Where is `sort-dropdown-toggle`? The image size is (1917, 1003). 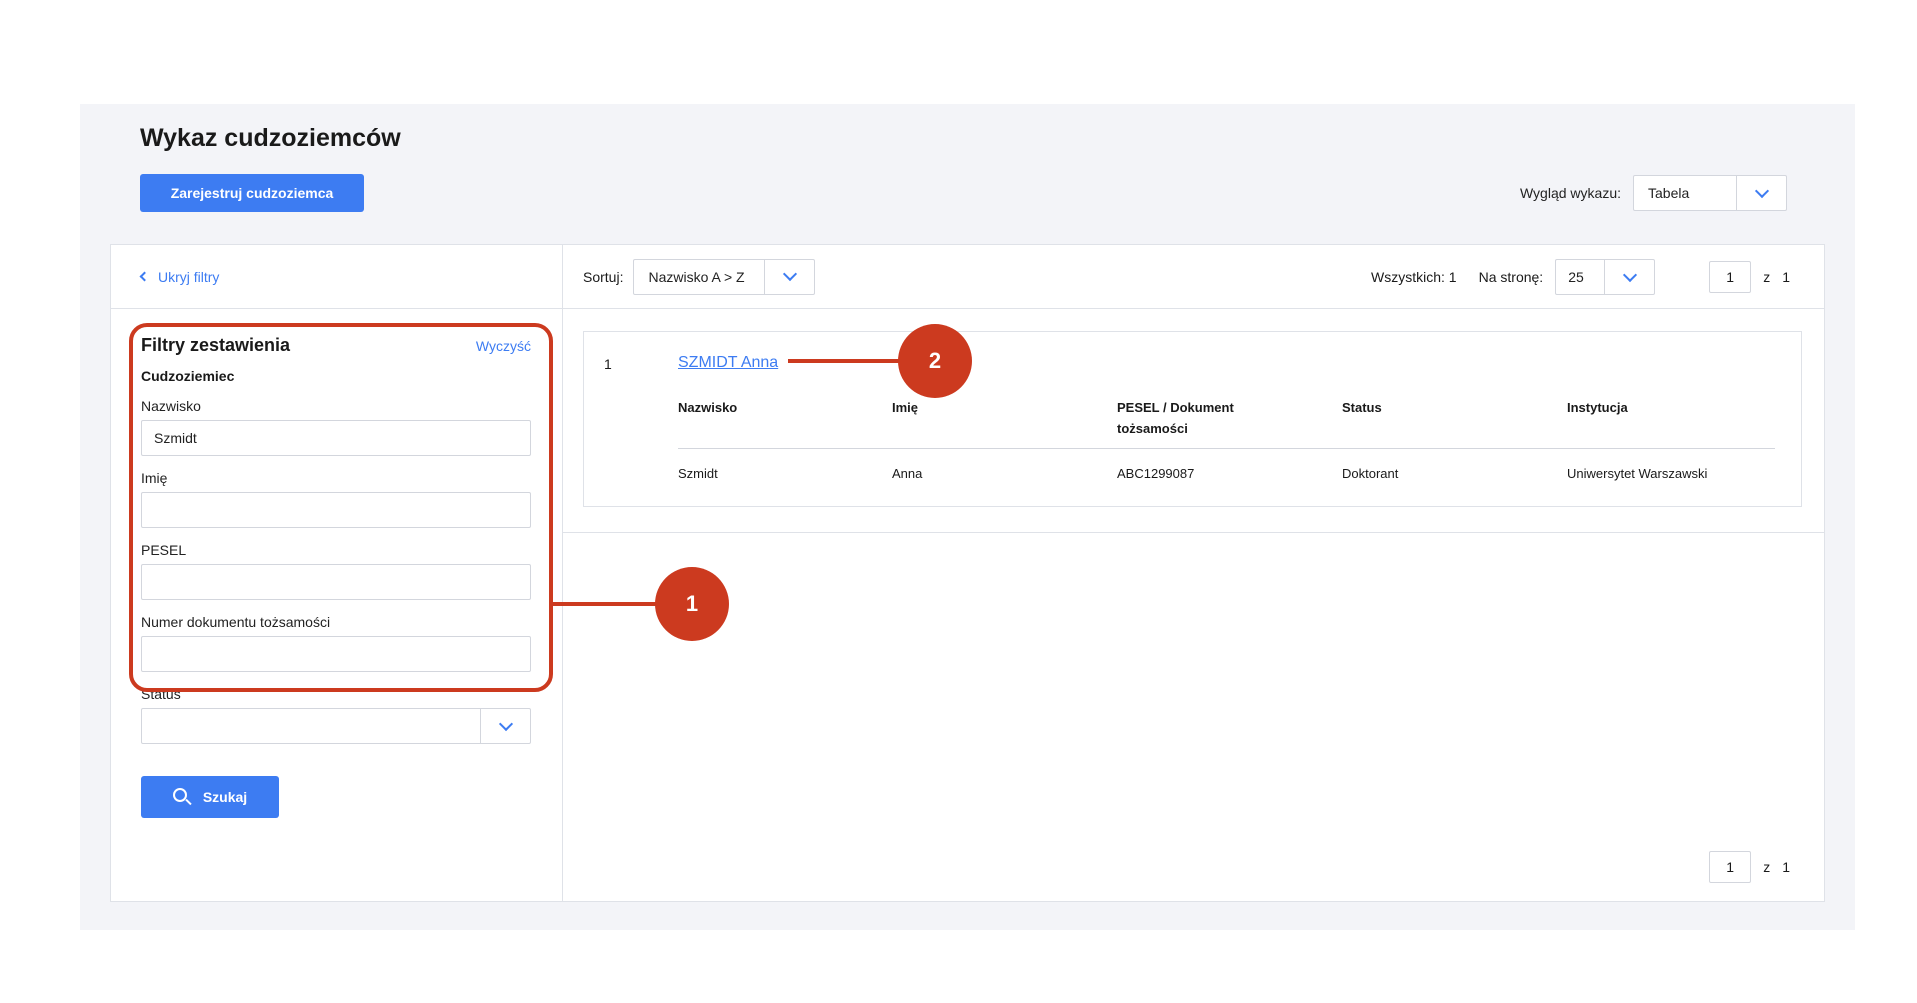
sort-dropdown-toggle is located at coordinates (789, 276).